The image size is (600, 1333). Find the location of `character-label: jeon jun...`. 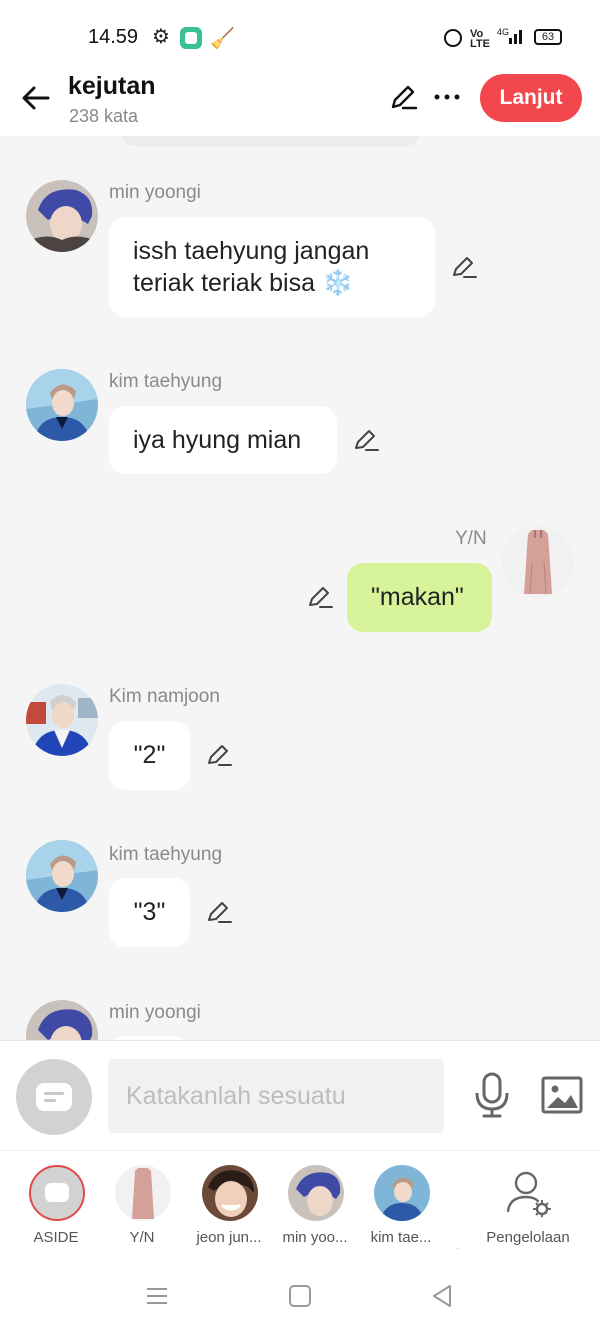

character-label: jeon jun... is located at coordinates (229, 1237).